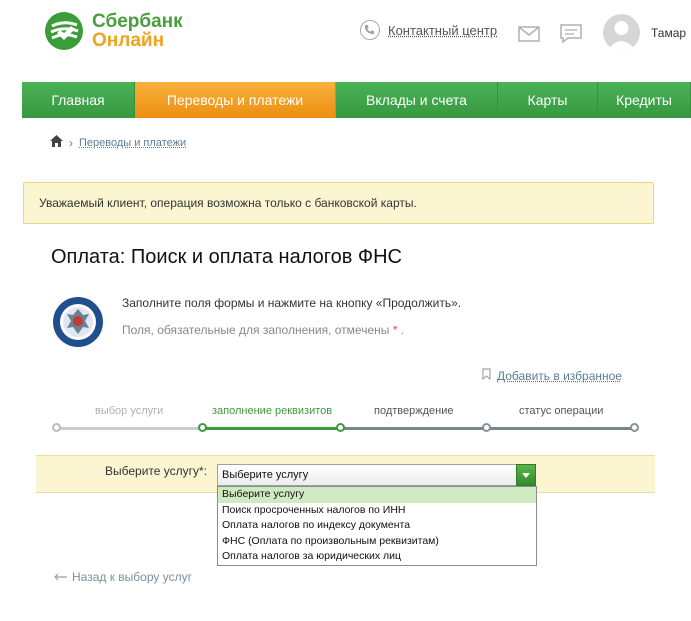 The height and width of the screenshot is (621, 691). I want to click on add-to-favorites-link: Добавить в избранное, so click(559, 376).